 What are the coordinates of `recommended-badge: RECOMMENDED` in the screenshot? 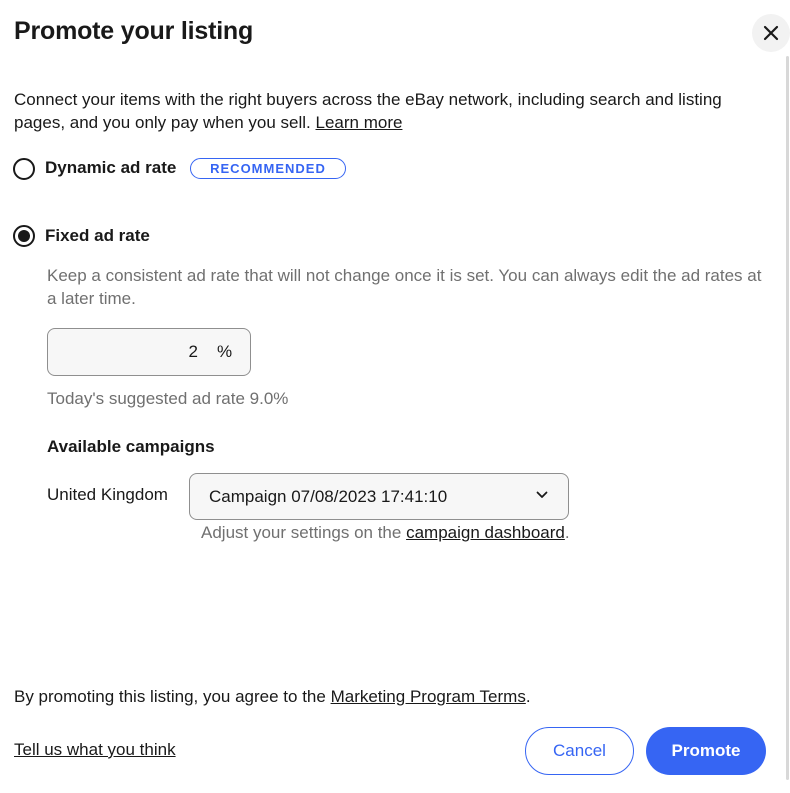 It's located at (268, 168).